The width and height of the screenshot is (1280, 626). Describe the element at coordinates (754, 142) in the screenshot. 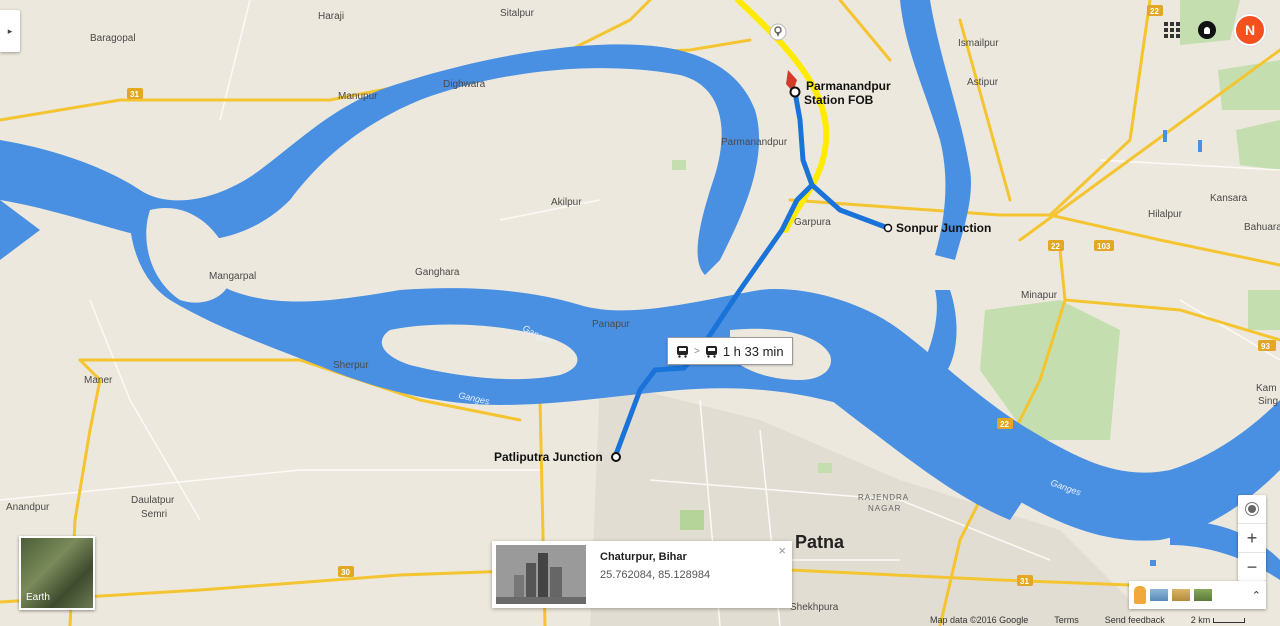

I see `place-label: Parmanandpur` at that location.